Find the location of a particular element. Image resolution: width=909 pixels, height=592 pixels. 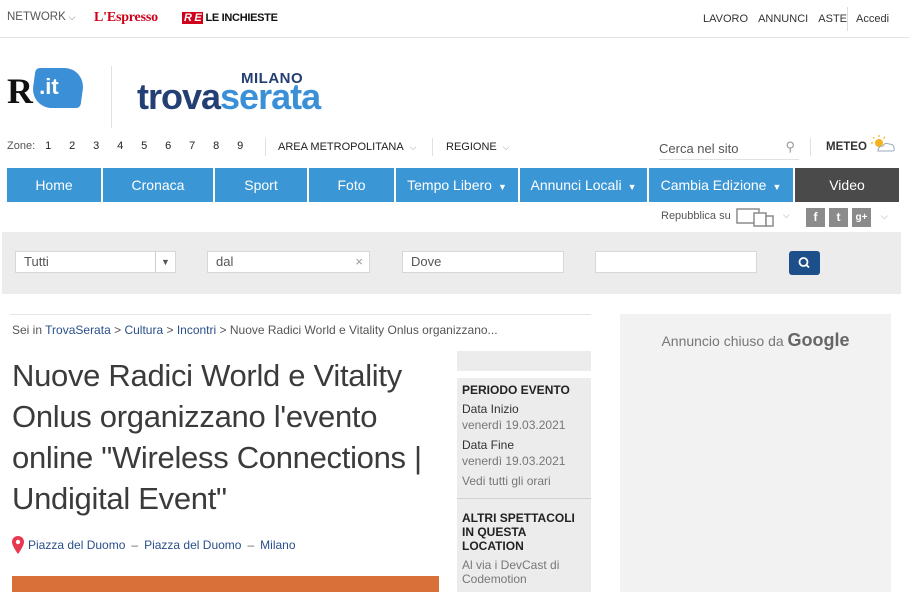

meteo-link: METEO is located at coordinates (860, 144).